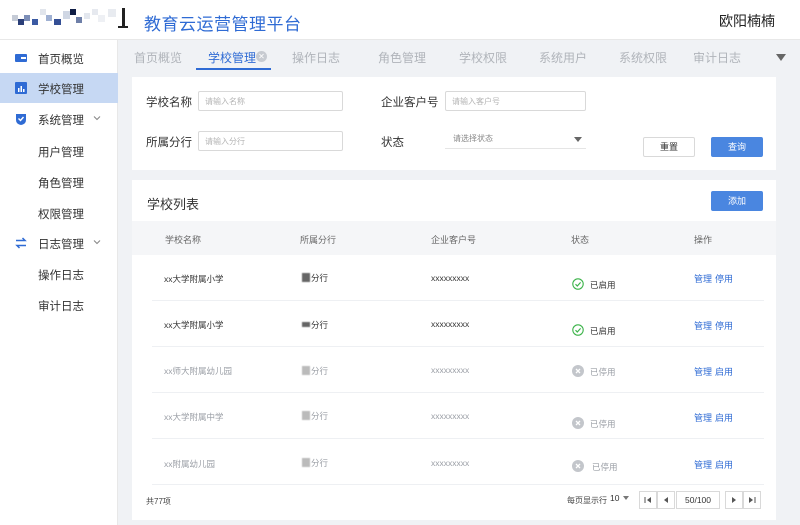  I want to click on next-page-icon, so click(734, 500).